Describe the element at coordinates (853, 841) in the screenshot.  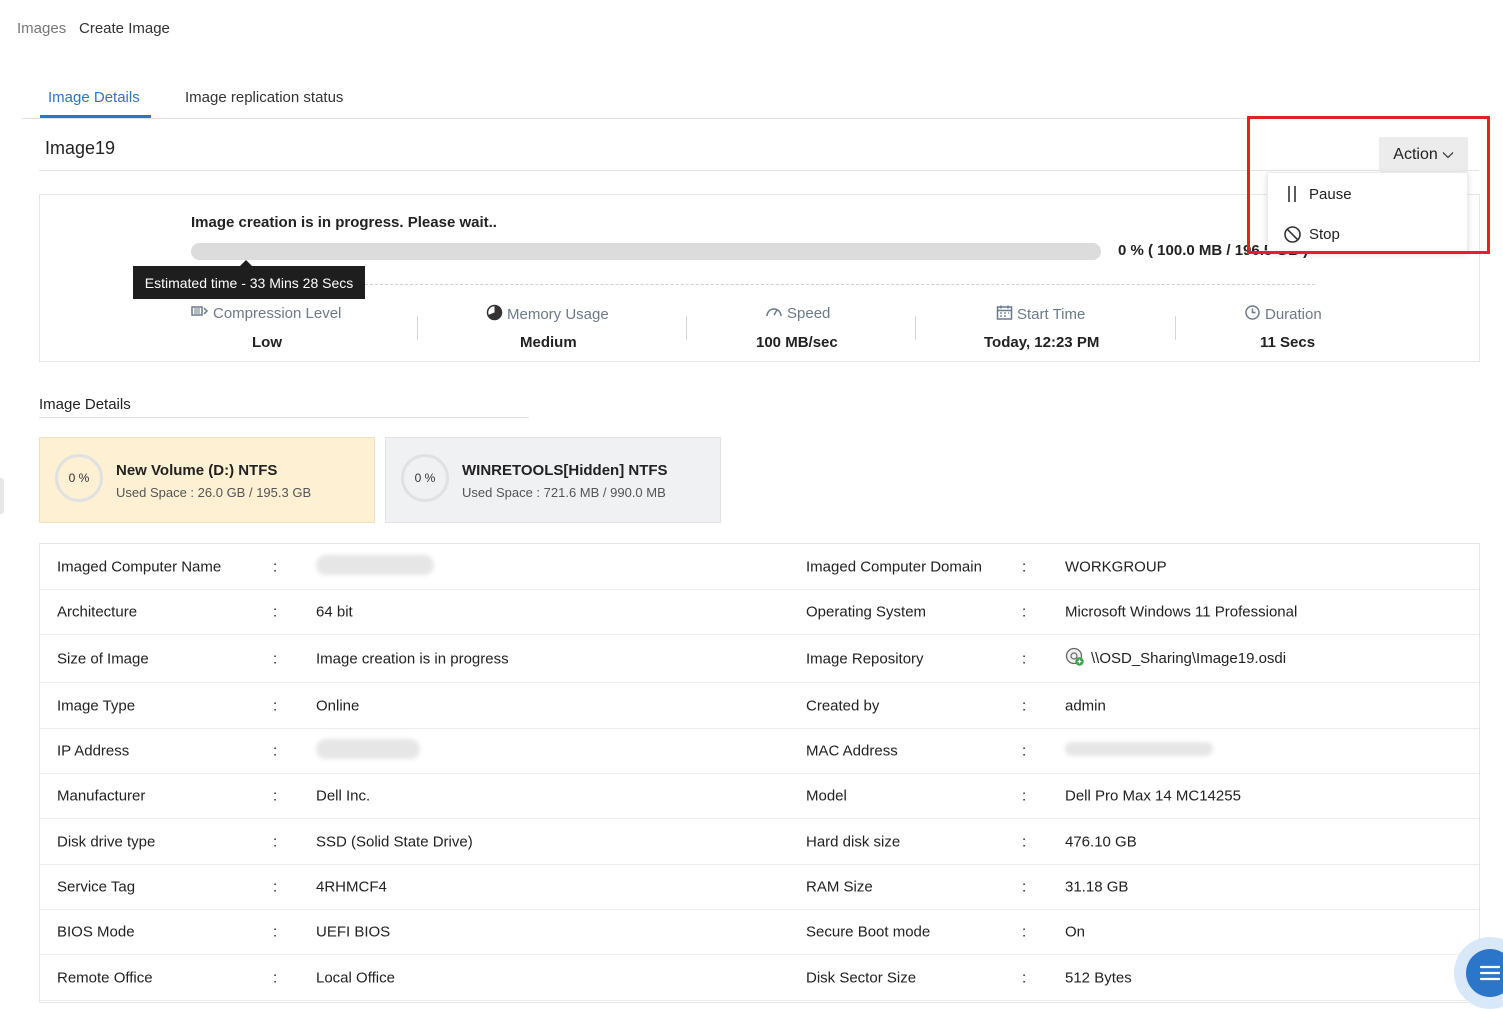
I see `detail-label: Hard disk size` at that location.